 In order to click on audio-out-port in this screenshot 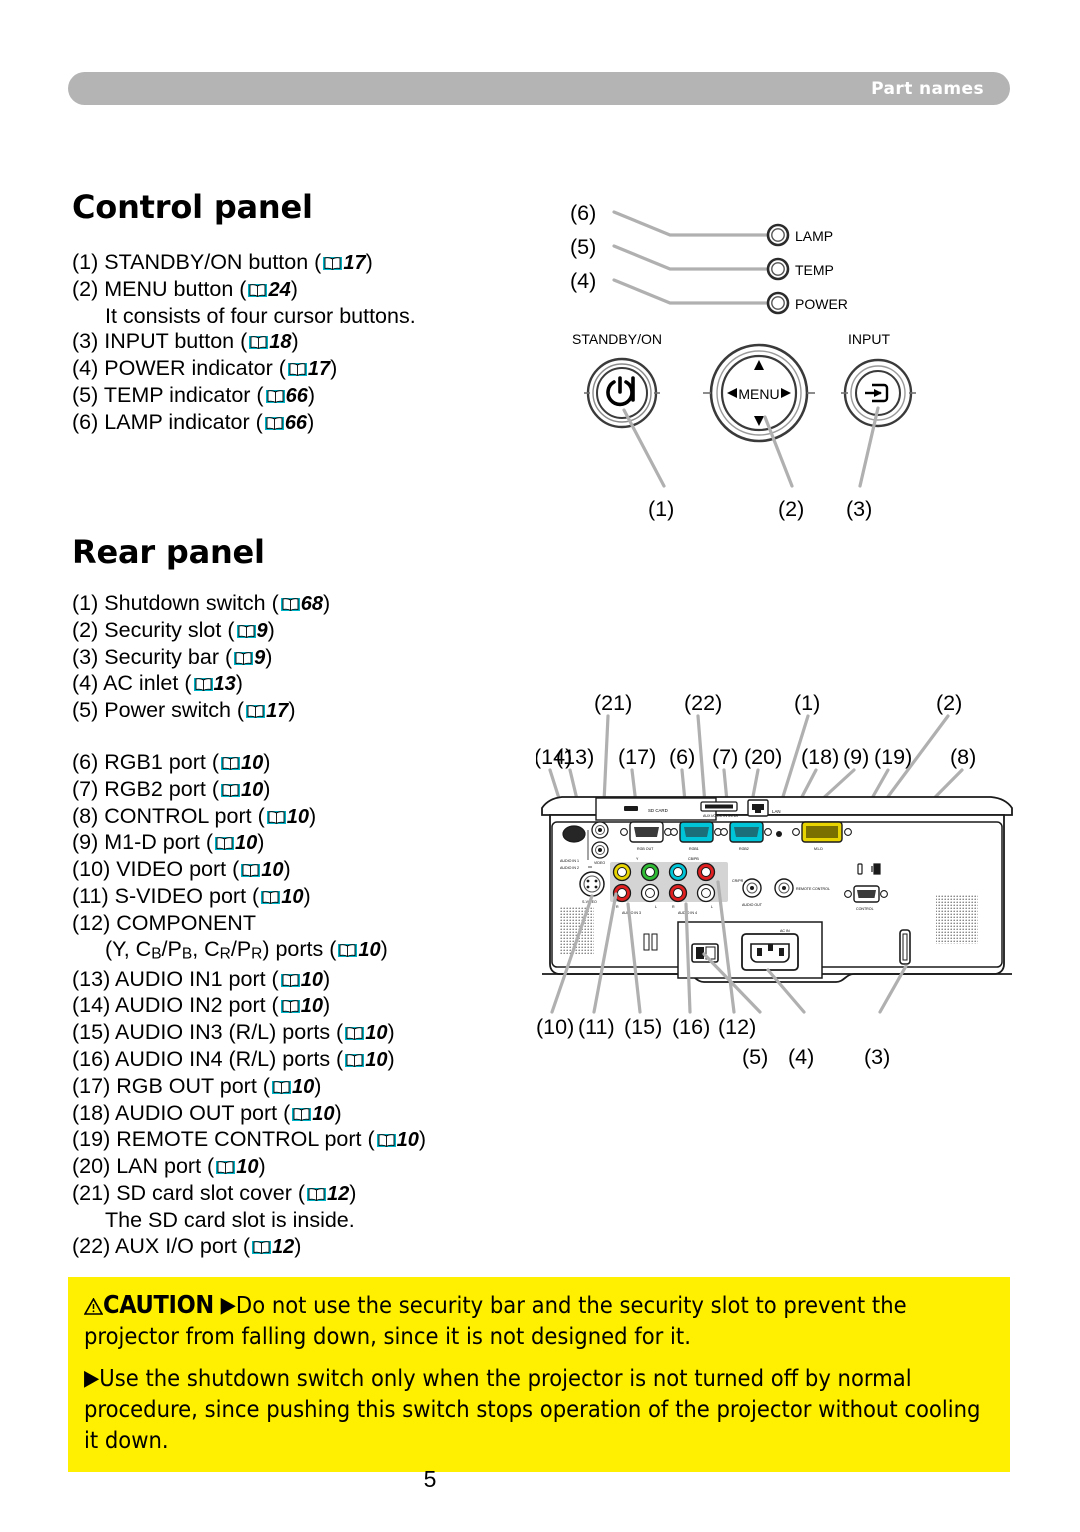, I will do `click(752, 888)`.